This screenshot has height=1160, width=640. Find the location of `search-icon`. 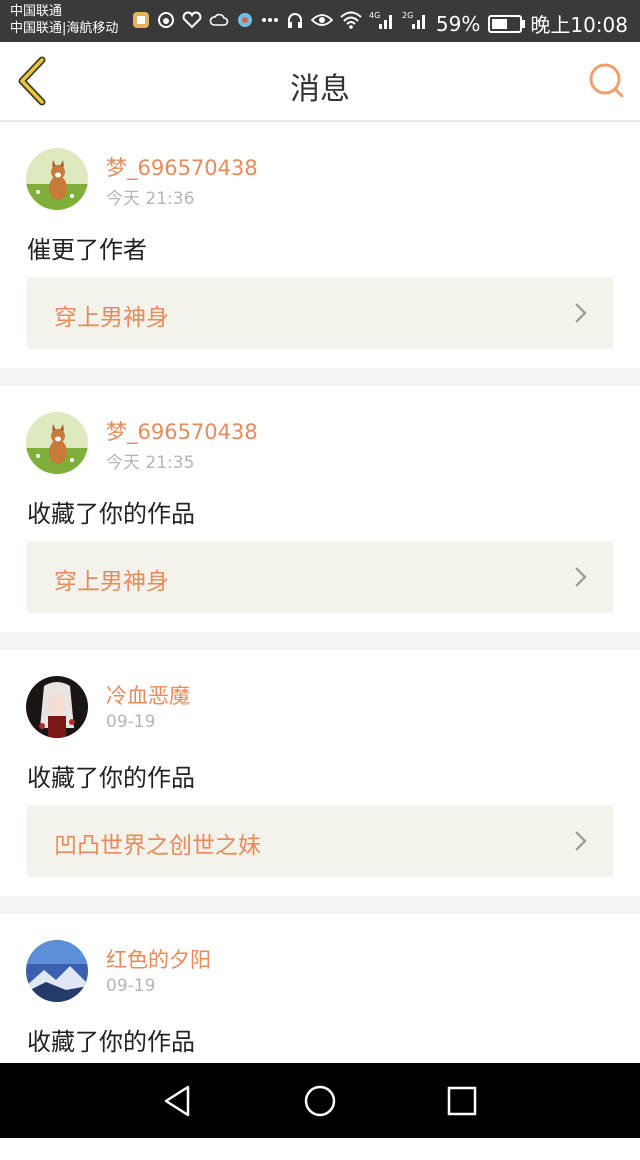

search-icon is located at coordinates (606, 80).